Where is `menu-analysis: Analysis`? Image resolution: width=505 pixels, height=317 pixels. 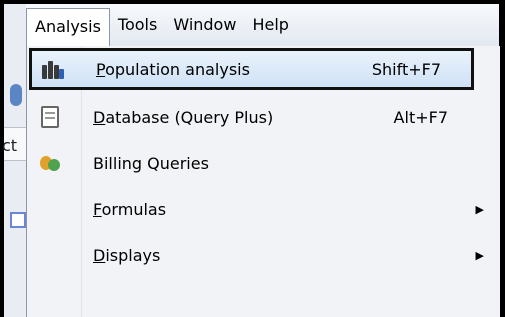
menu-analysis: Analysis is located at coordinates (68, 27).